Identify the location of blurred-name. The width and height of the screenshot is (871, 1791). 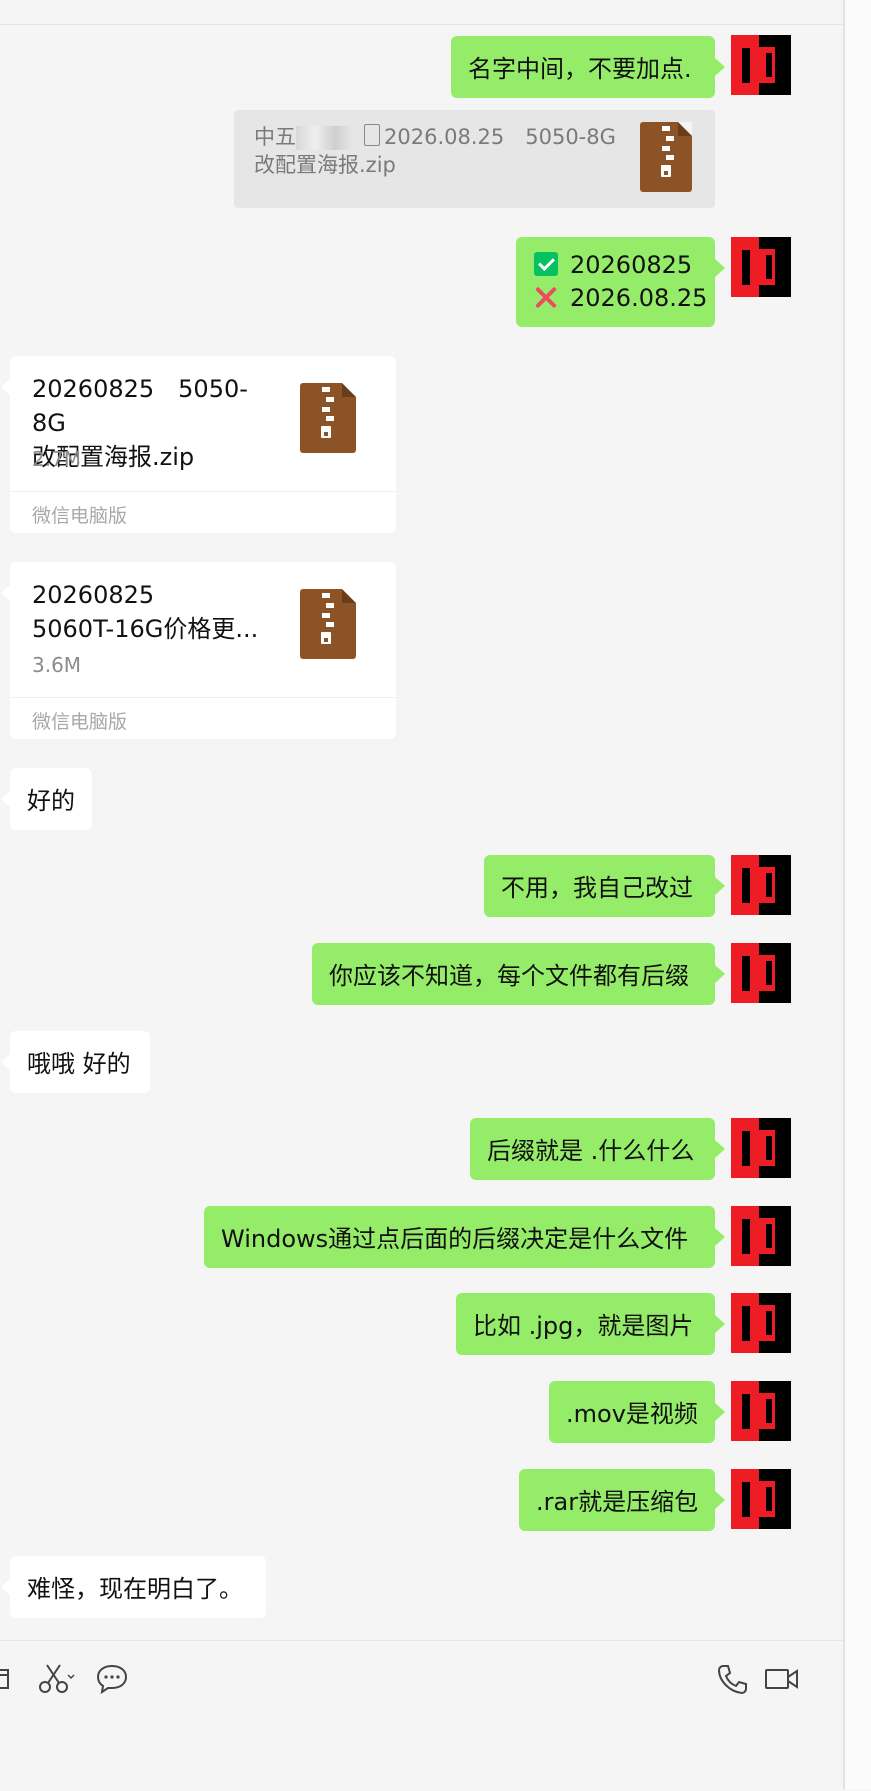
(325, 138).